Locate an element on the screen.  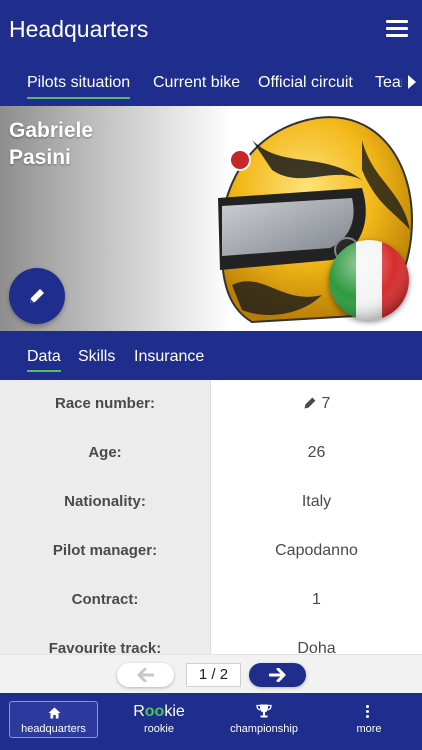
table-row: Pilot manager: Capodanno is located at coordinates (211, 551).